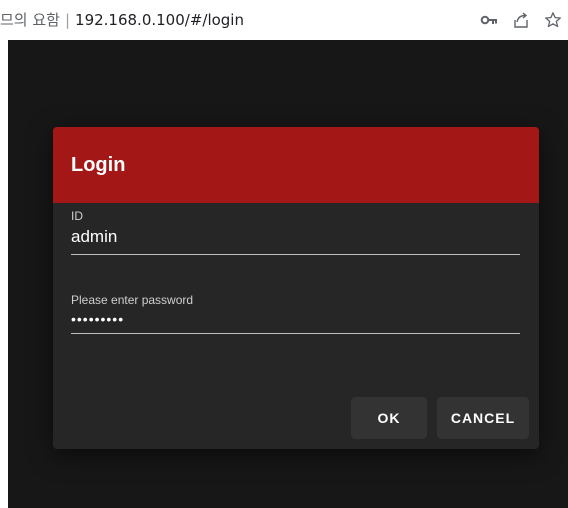 This screenshot has height=508, width=568. I want to click on password-field: Please enter password •••••••••, so click(295, 313).